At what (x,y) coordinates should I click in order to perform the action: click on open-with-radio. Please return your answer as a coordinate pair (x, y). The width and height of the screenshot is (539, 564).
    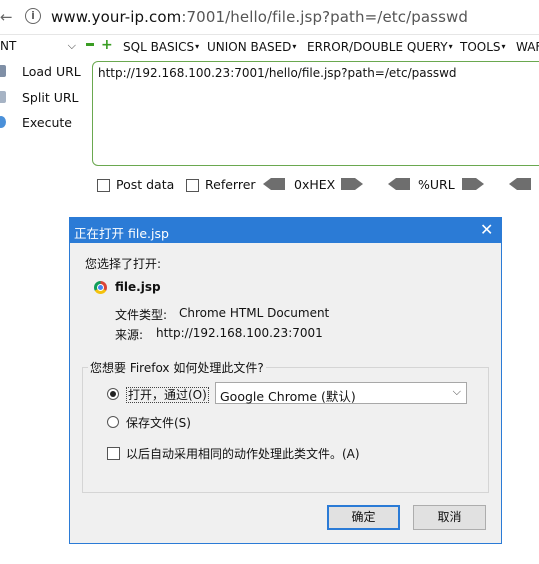
    Looking at the image, I should click on (113, 394).